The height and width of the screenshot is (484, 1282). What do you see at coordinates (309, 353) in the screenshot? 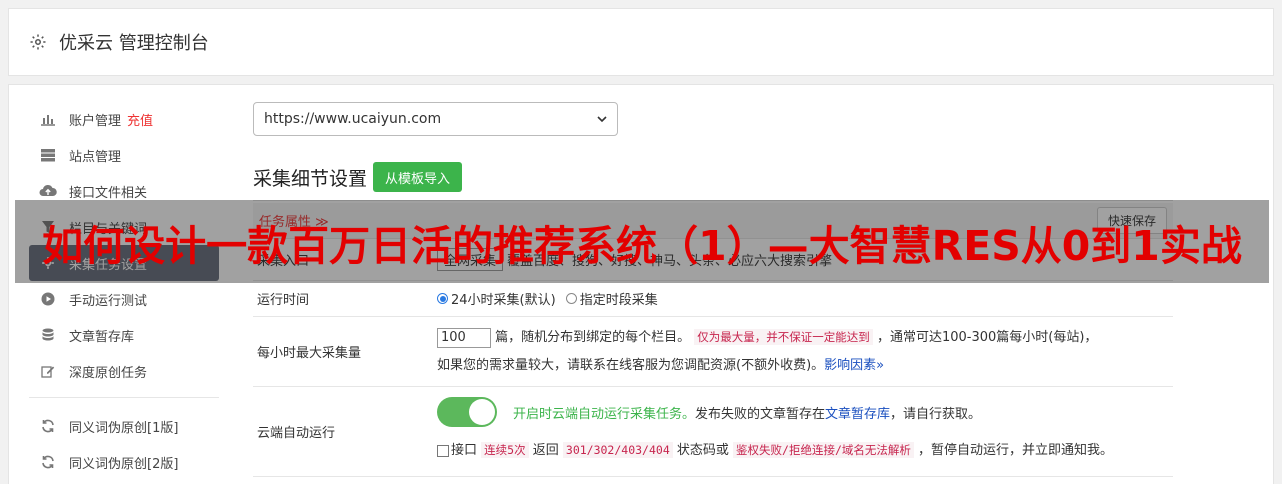
I see `max-rate-label: 每小时最大采集量` at bounding box center [309, 353].